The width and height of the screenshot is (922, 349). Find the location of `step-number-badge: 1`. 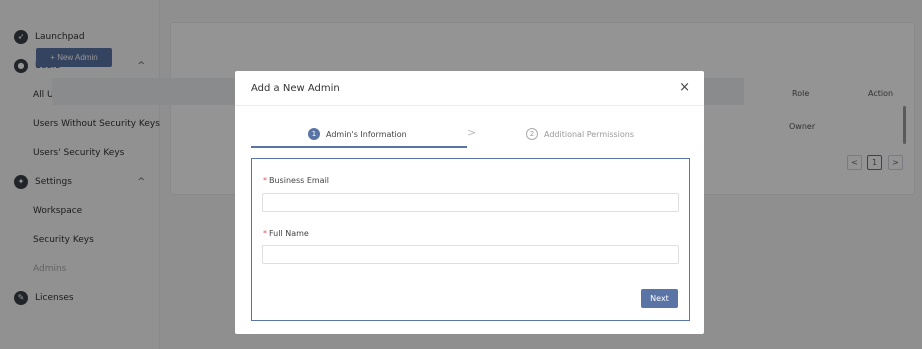

step-number-badge: 1 is located at coordinates (314, 134).